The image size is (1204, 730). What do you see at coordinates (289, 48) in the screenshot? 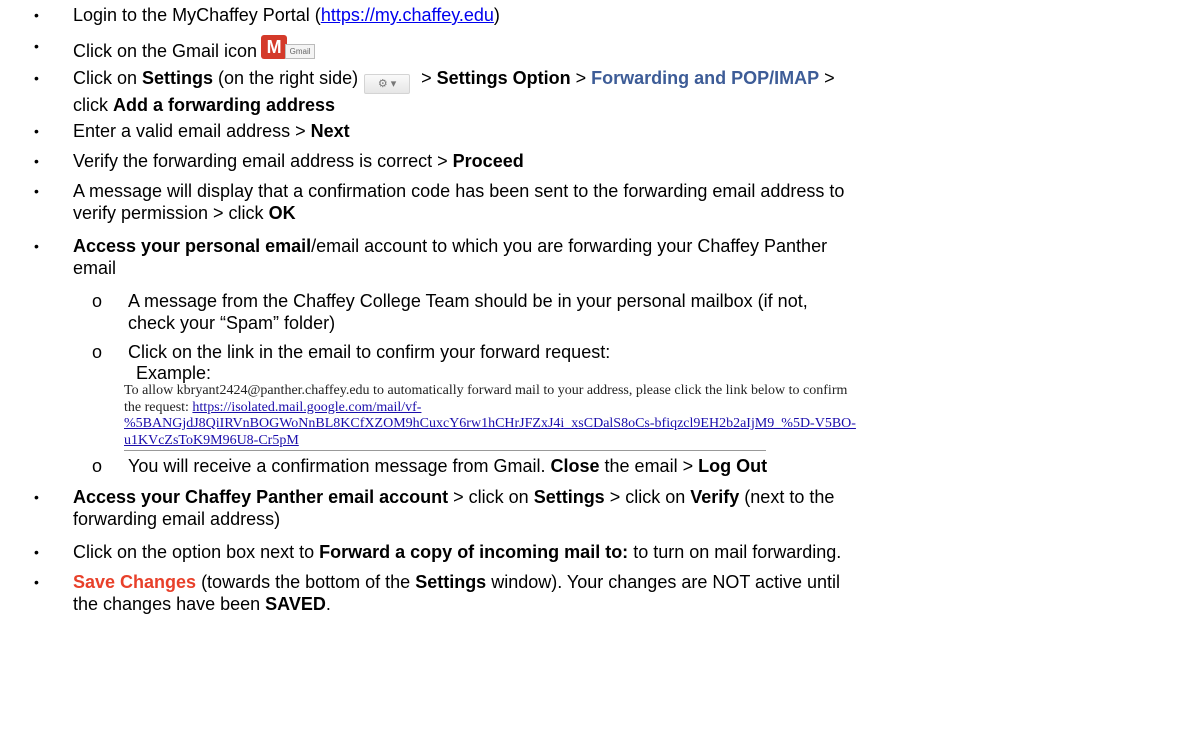
I see `gmail-icon: M Gmail` at bounding box center [289, 48].